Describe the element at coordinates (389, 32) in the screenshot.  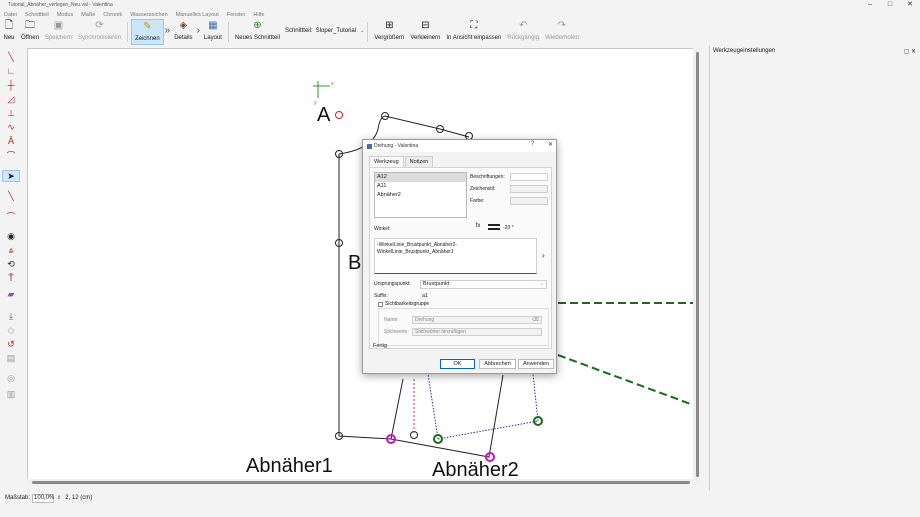
I see `zoom-in-button: ⊞ Vergrößern` at that location.